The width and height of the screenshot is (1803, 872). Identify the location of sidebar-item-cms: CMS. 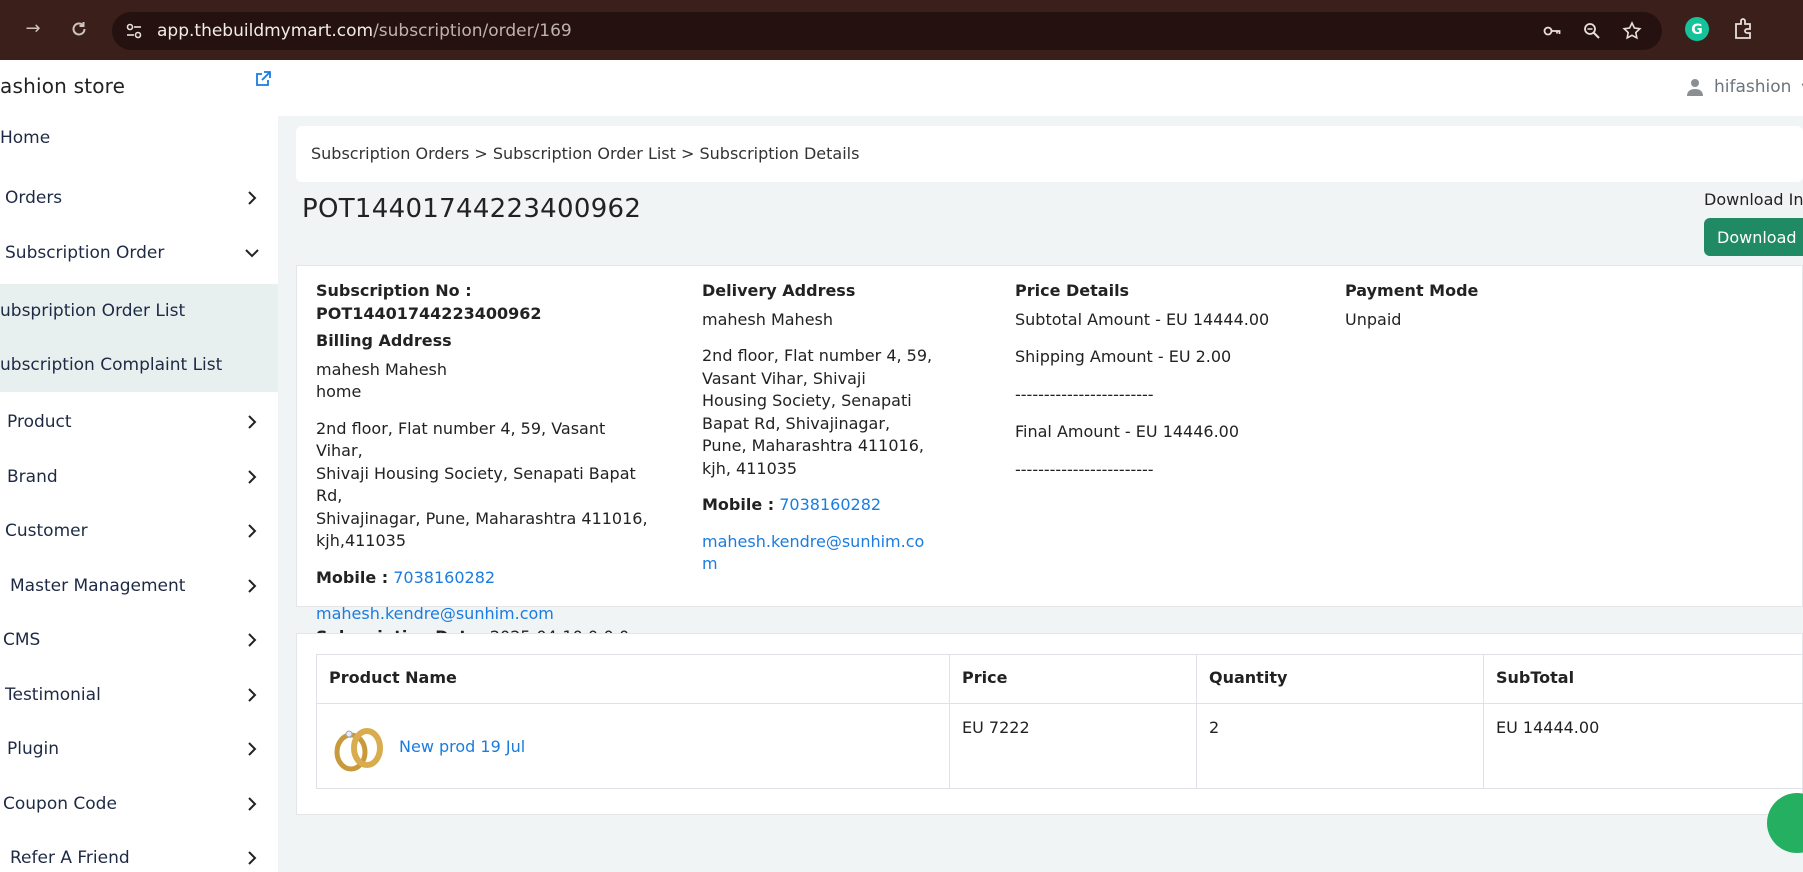
(139, 640).